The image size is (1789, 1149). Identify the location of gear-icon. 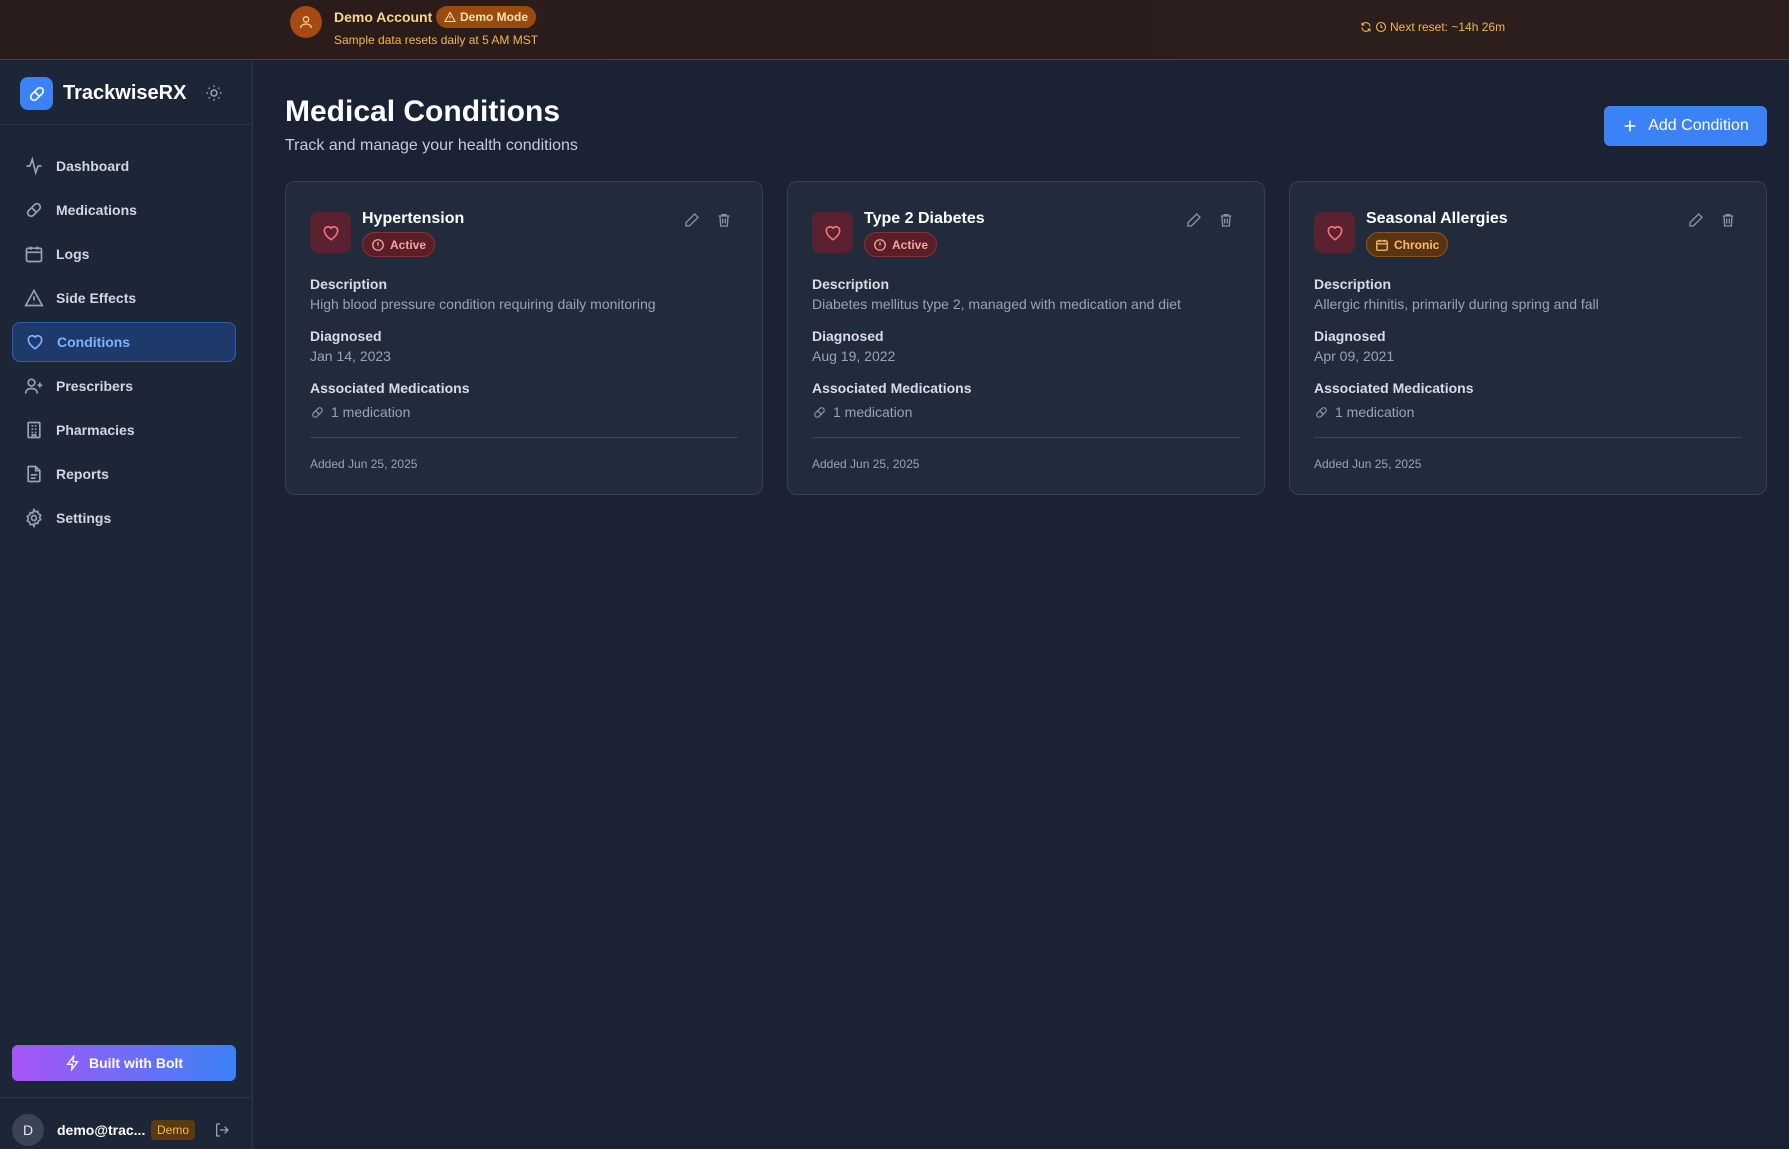
(34, 518).